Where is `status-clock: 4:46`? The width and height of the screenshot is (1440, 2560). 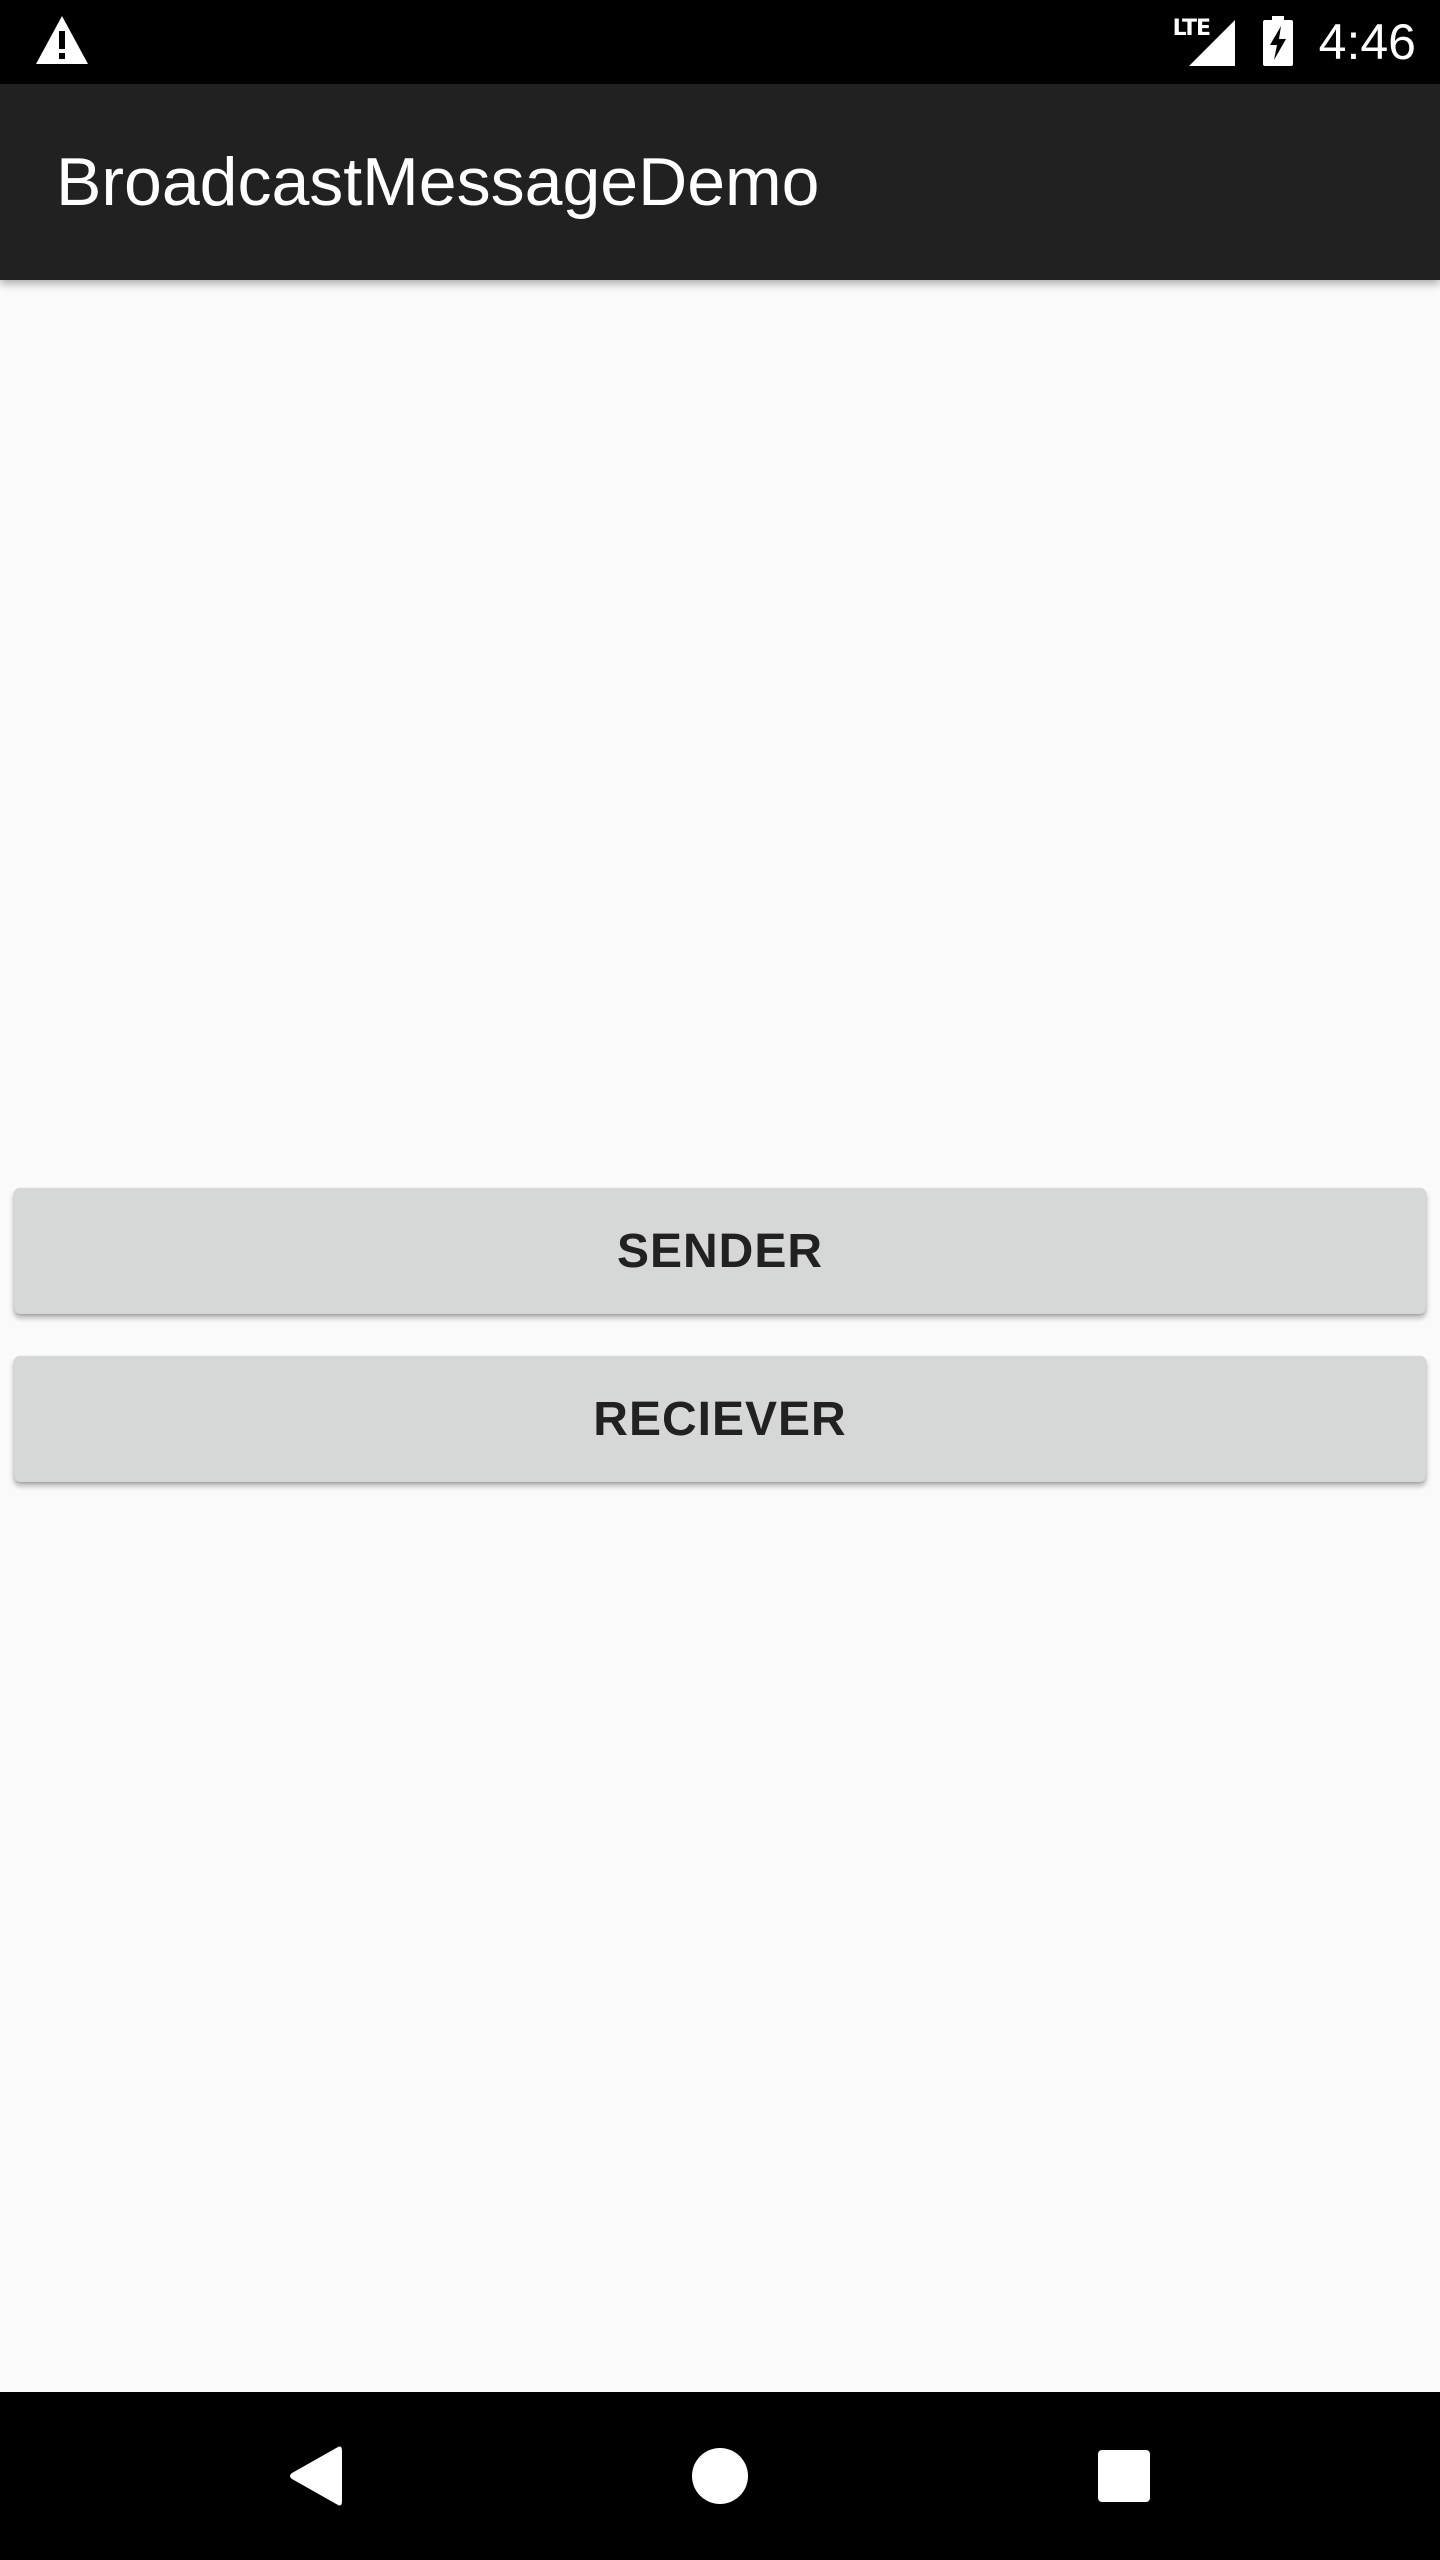
status-clock: 4:46 is located at coordinates (1367, 42).